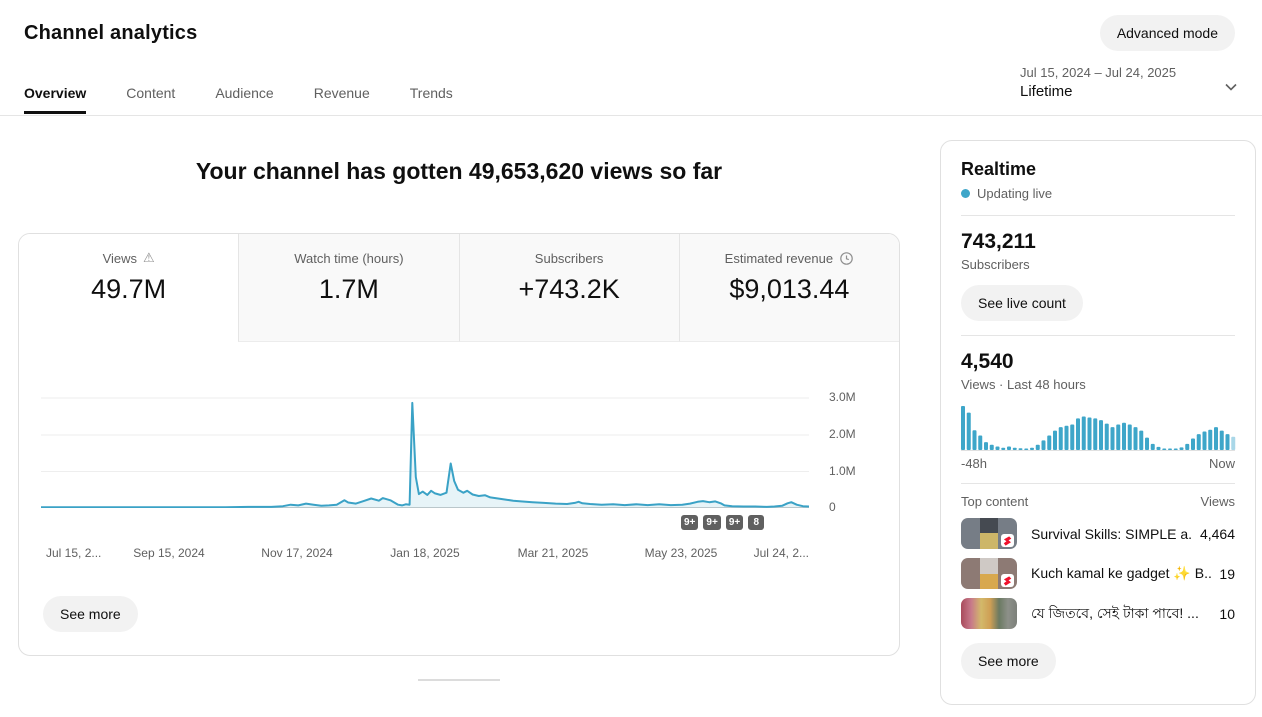 The height and width of the screenshot is (717, 1262). Describe the element at coordinates (297, 553) in the screenshot. I see `x-tick-label: Nov 17, 2024` at that location.